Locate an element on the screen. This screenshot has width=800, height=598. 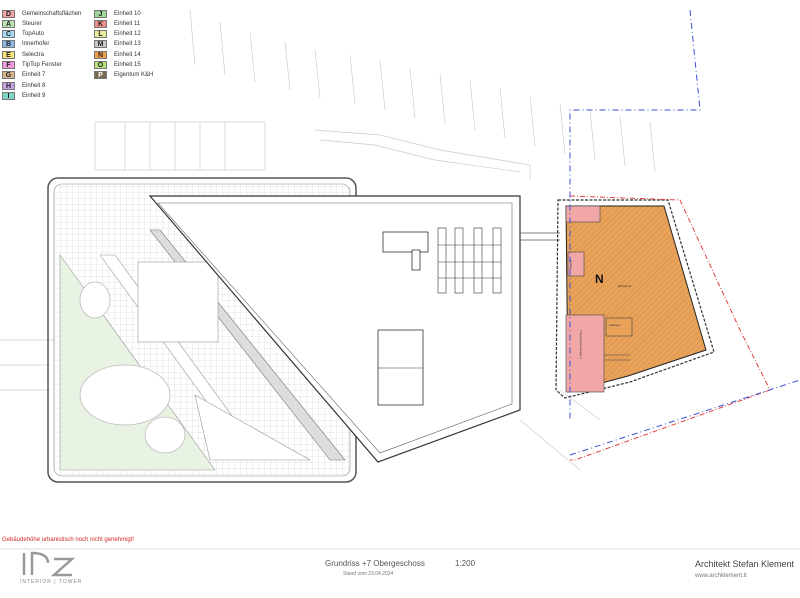
legend-label: Einheit 9 is located at coordinates (34, 95).